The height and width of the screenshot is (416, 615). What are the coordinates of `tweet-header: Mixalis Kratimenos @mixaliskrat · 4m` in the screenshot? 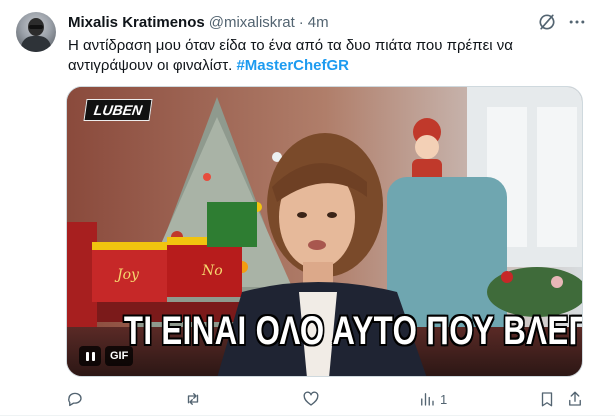 It's located at (198, 22).